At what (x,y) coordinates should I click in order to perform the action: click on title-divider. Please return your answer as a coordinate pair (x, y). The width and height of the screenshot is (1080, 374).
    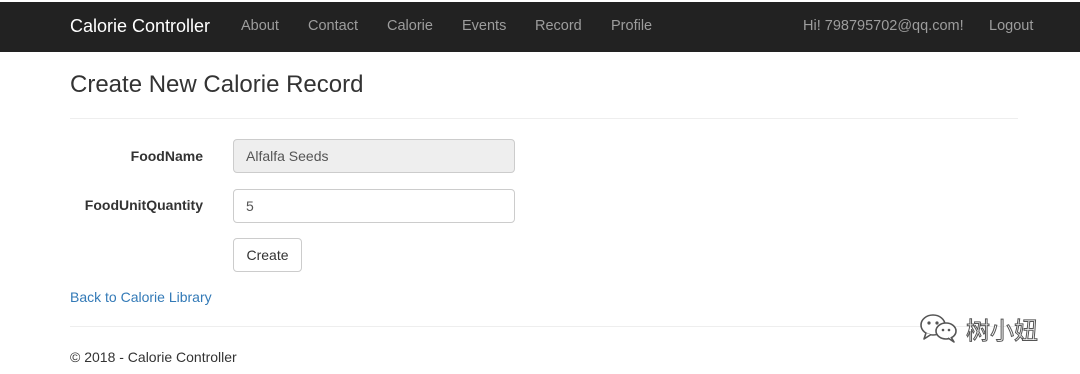
    Looking at the image, I should click on (544, 118).